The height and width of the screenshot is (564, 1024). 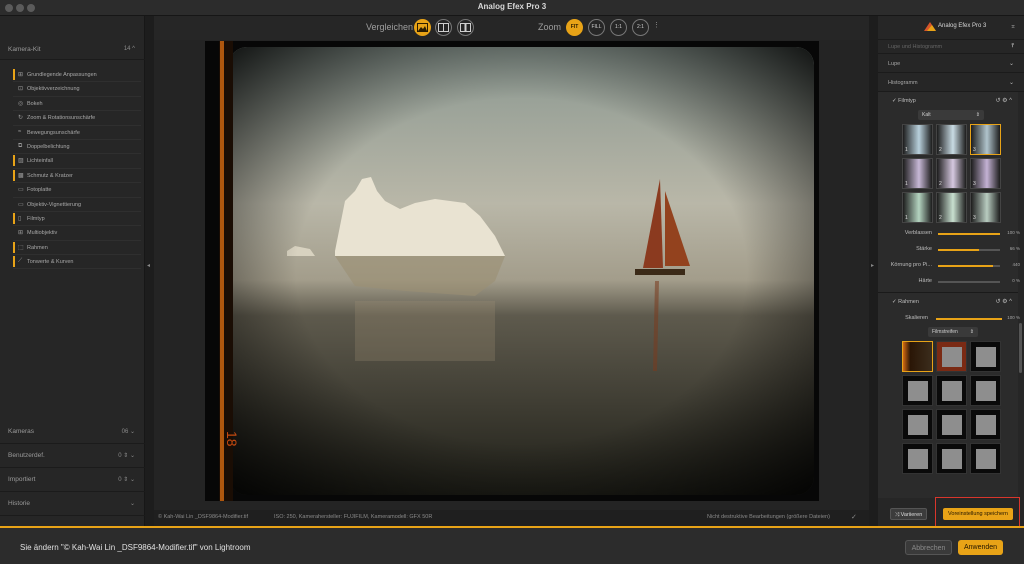 I want to click on zoom-1-1-button: 1:1, so click(x=618, y=27).